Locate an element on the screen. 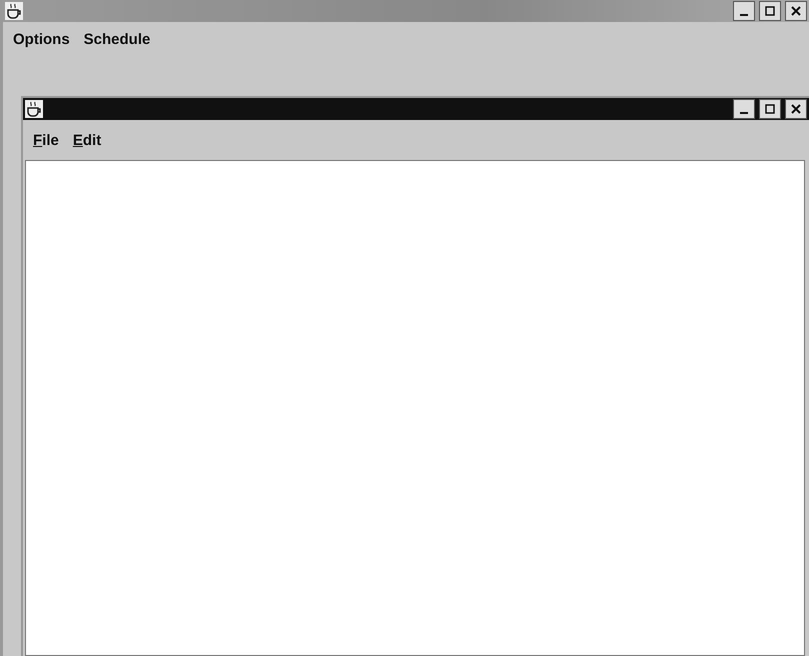  menu-item: File is located at coordinates (46, 140).